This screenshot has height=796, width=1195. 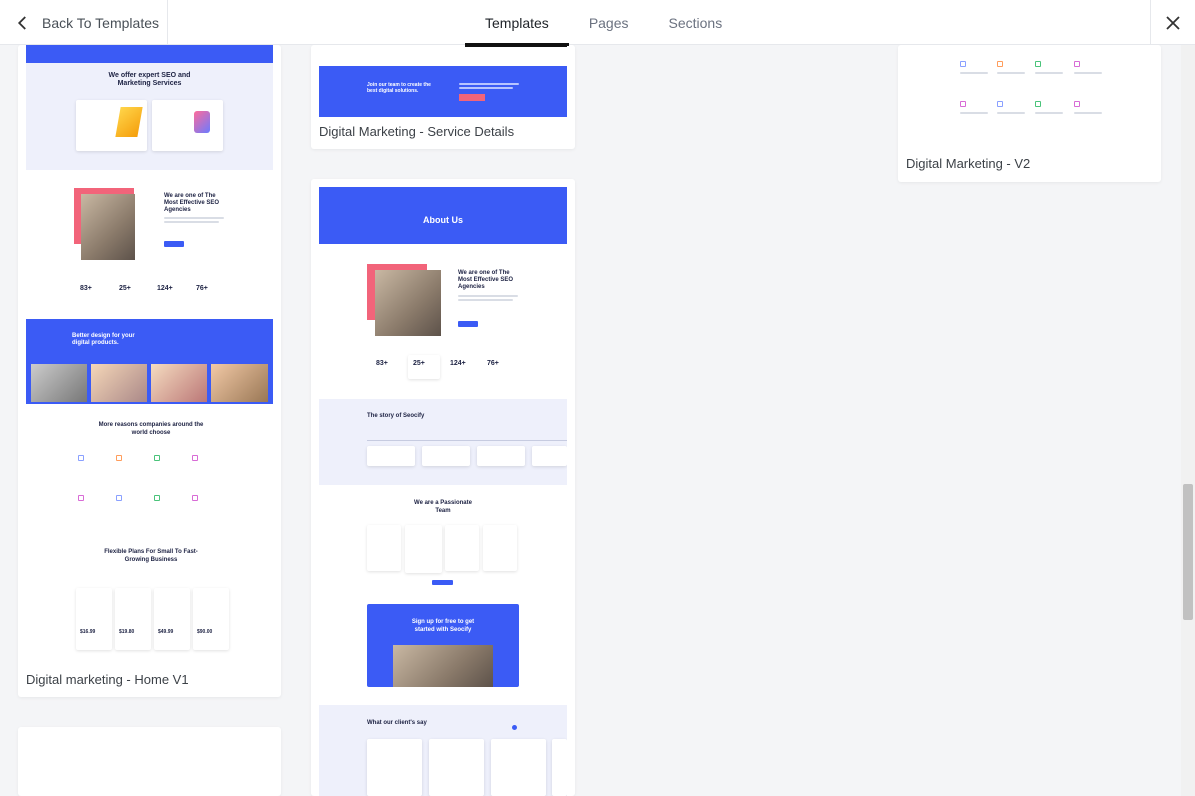 What do you see at coordinates (21, 22) in the screenshot?
I see `chevron-left-icon` at bounding box center [21, 22].